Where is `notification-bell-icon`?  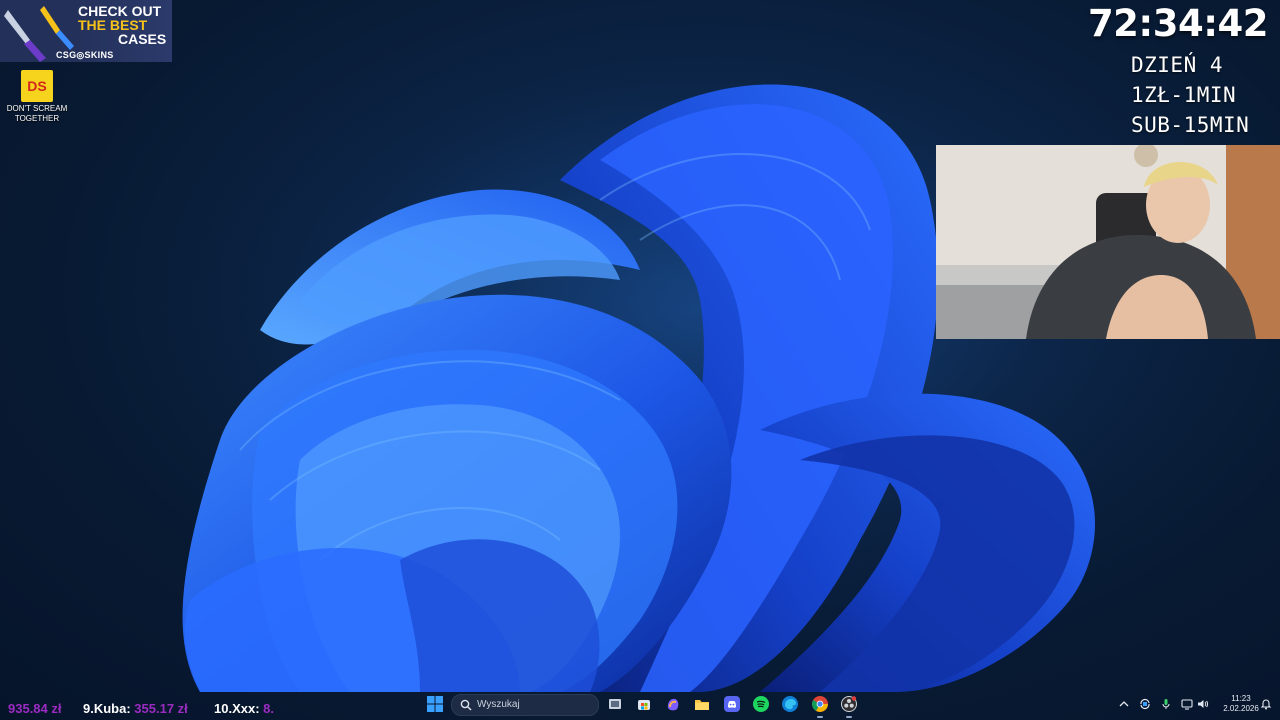
notification-bell-icon is located at coordinates (1266, 704).